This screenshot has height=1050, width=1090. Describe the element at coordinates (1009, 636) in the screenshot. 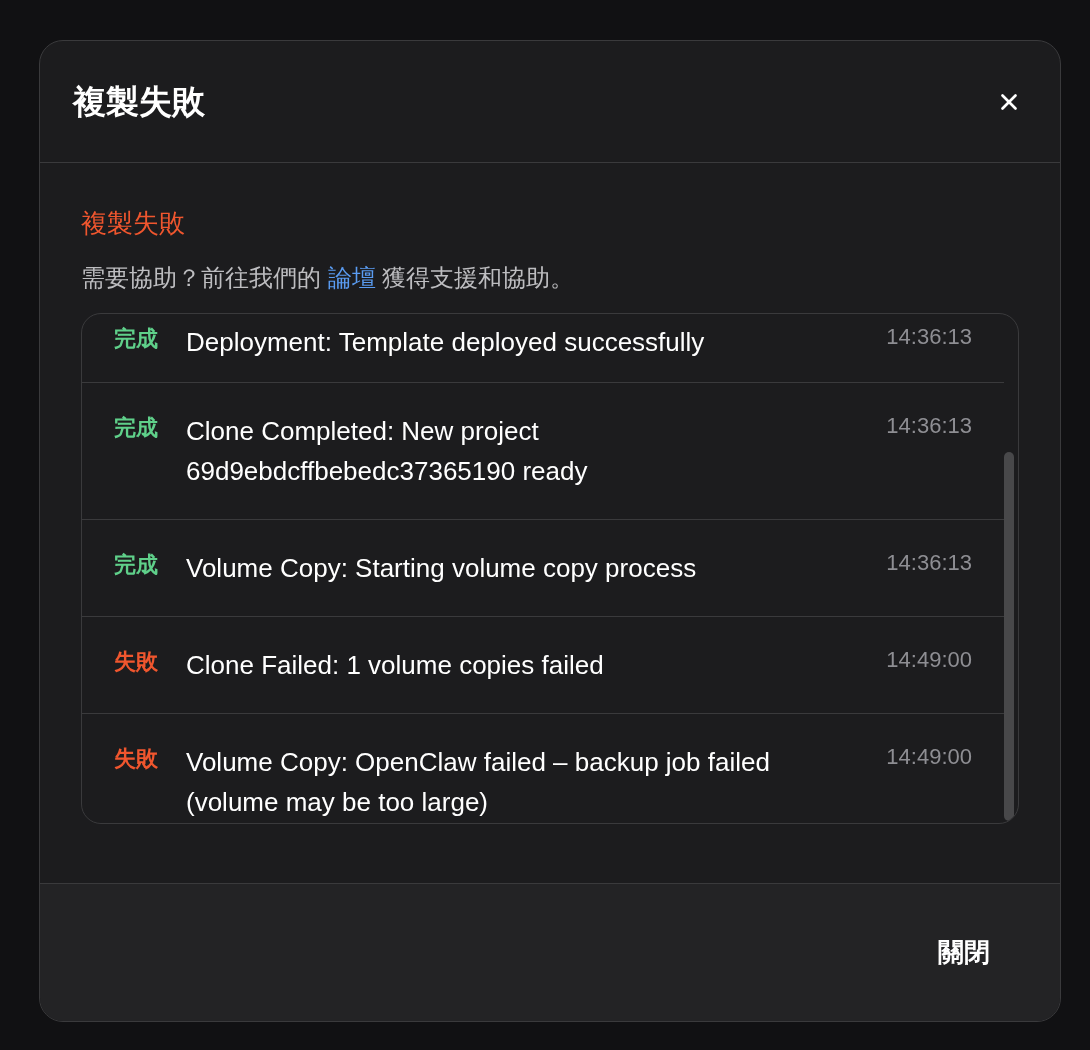

I see `scrollbar-thumb` at that location.